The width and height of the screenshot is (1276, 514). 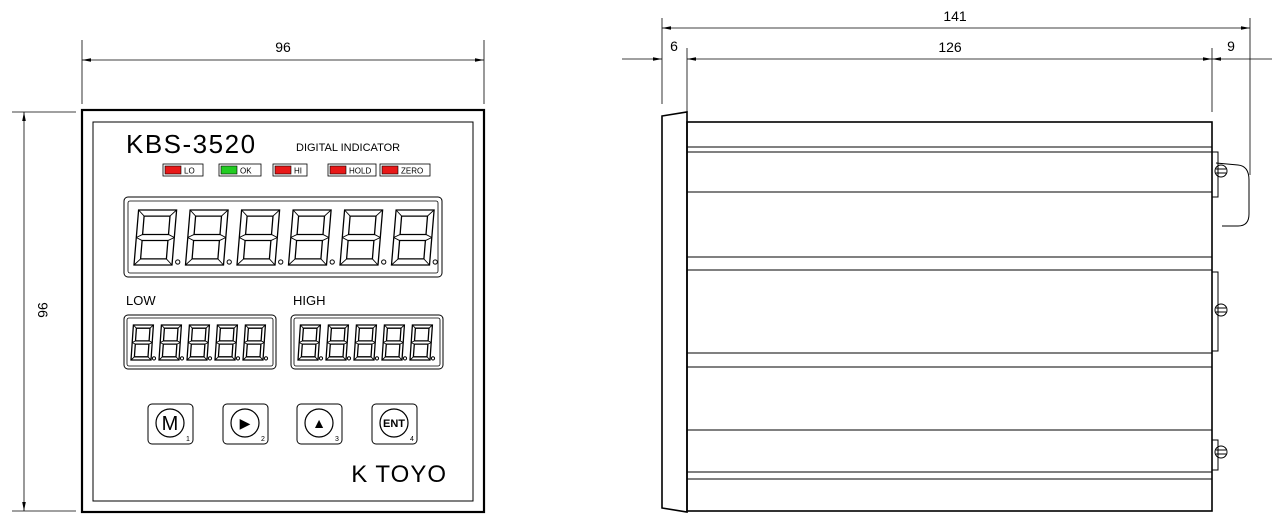 What do you see at coordinates (188, 439) in the screenshot?
I see `button-number: 1` at bounding box center [188, 439].